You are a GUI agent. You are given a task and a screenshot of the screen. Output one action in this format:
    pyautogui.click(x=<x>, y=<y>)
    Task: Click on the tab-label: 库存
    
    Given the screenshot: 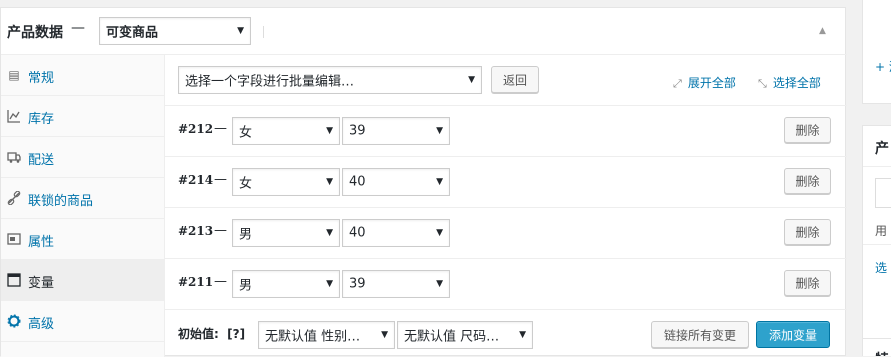 What is the action you would take?
    pyautogui.click(x=41, y=119)
    